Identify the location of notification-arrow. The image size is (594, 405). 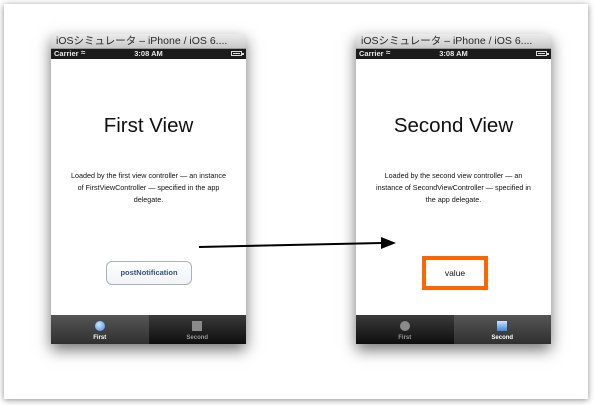
(297, 243).